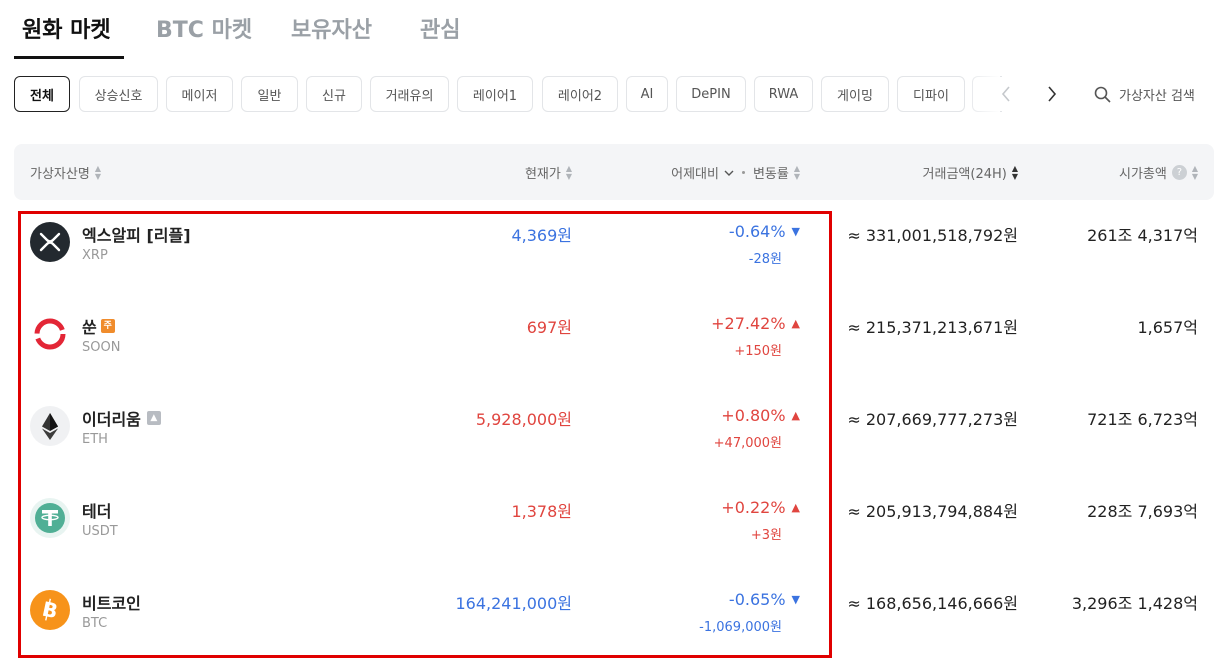 The image size is (1225, 659). Describe the element at coordinates (740, 627) in the screenshot. I see `change-amount: -1,069,000원` at that location.